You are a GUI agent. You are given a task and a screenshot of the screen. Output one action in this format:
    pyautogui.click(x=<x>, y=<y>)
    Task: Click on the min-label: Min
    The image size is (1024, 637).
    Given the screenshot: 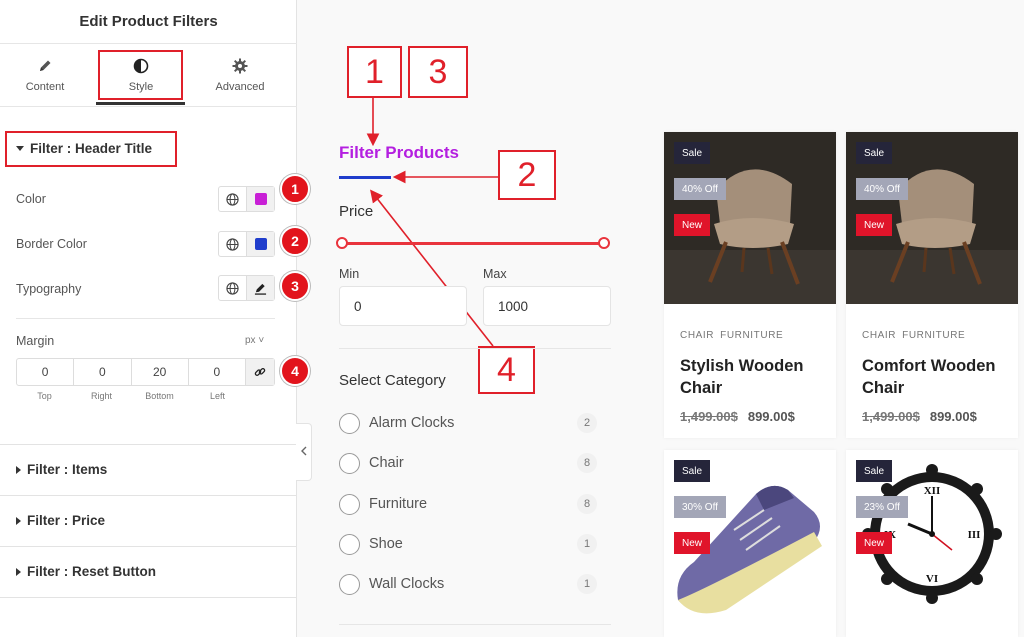 What is the action you would take?
    pyautogui.click(x=349, y=274)
    